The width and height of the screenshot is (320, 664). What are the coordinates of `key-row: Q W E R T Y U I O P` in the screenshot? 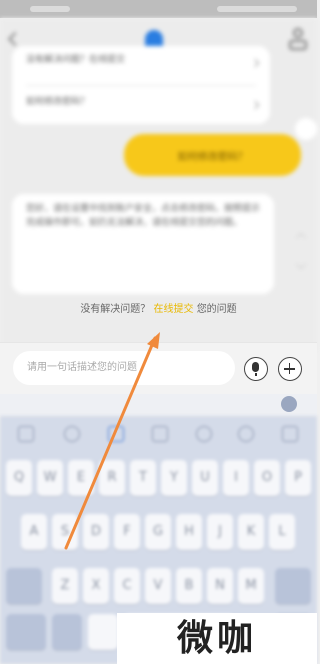 It's located at (158, 480).